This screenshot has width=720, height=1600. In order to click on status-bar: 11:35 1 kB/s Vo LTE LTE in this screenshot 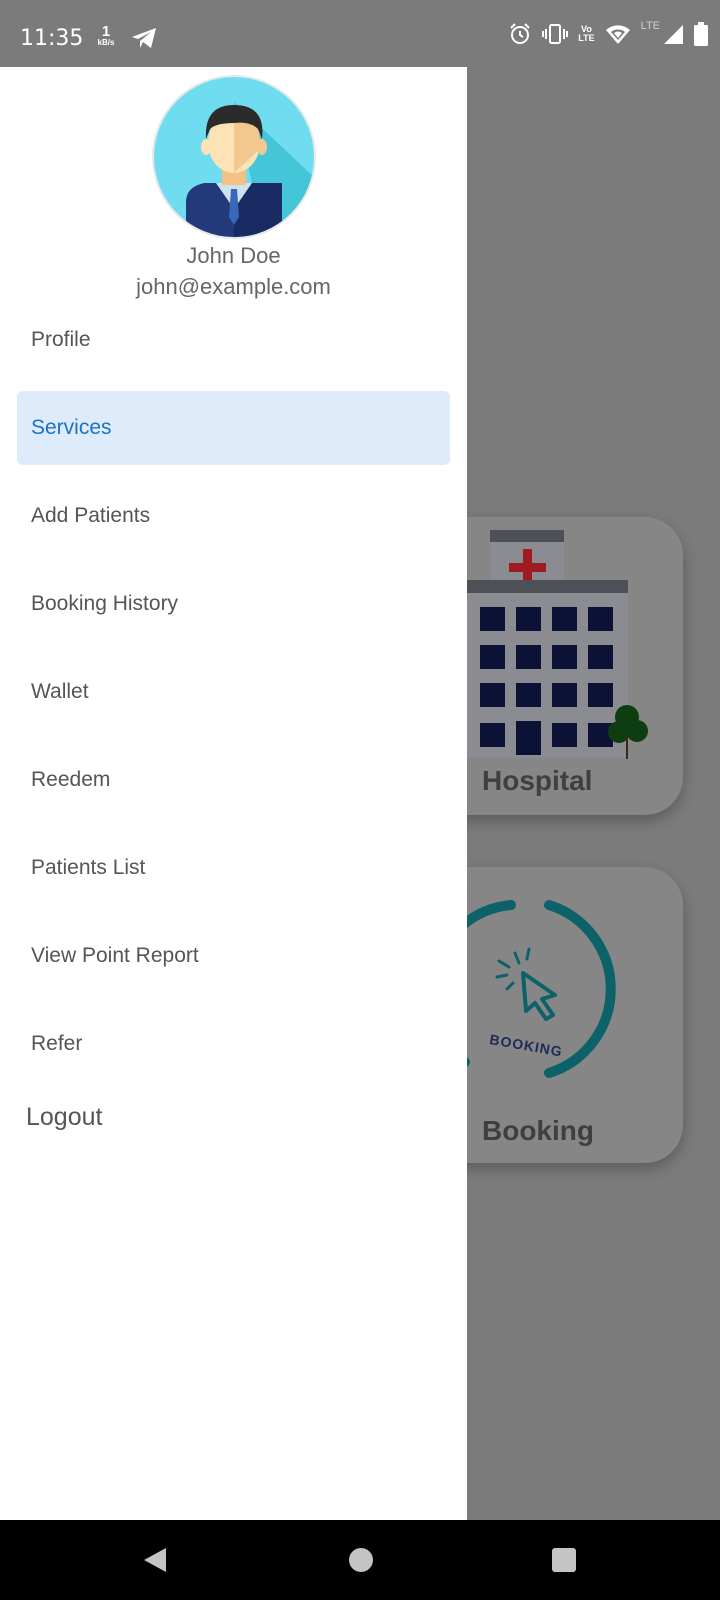, I will do `click(360, 33)`.